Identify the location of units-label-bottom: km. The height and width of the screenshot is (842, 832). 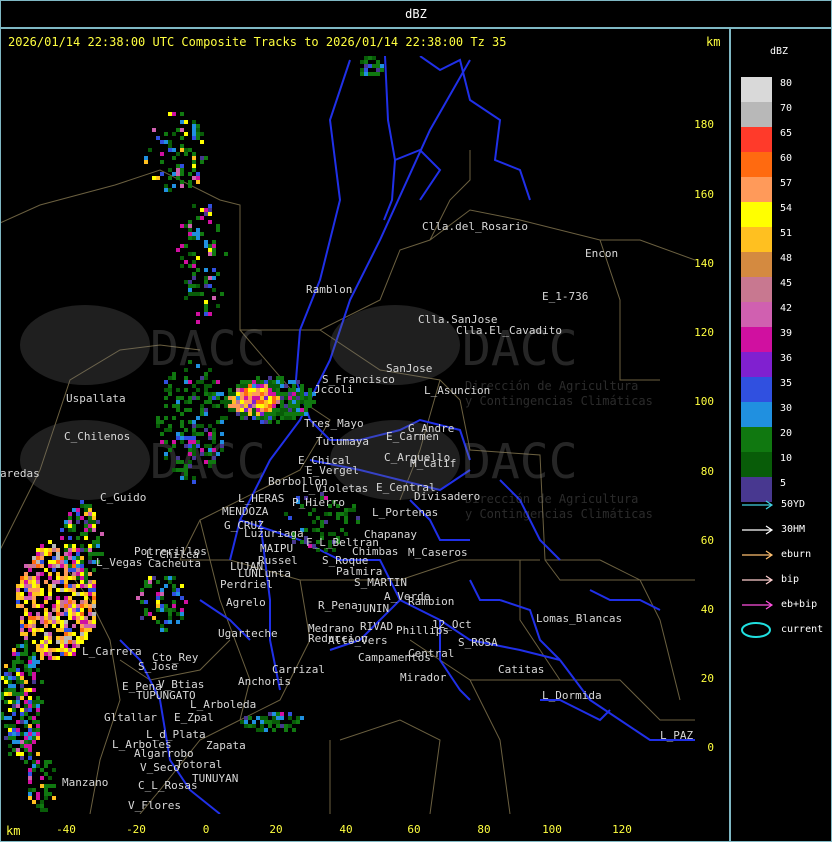
(13, 831).